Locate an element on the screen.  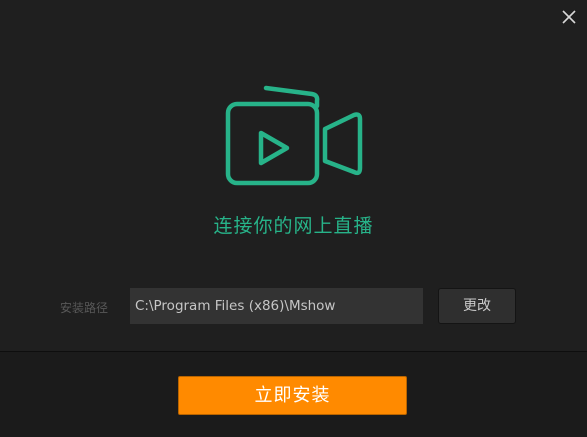
app-logo is located at coordinates (293, 135).